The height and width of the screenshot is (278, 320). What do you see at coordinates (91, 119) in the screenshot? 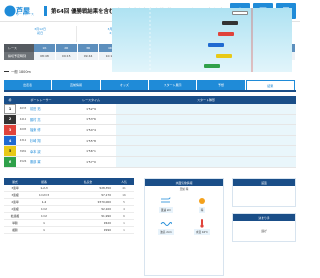
I see `race-time: 1'53"6` at bounding box center [91, 119].